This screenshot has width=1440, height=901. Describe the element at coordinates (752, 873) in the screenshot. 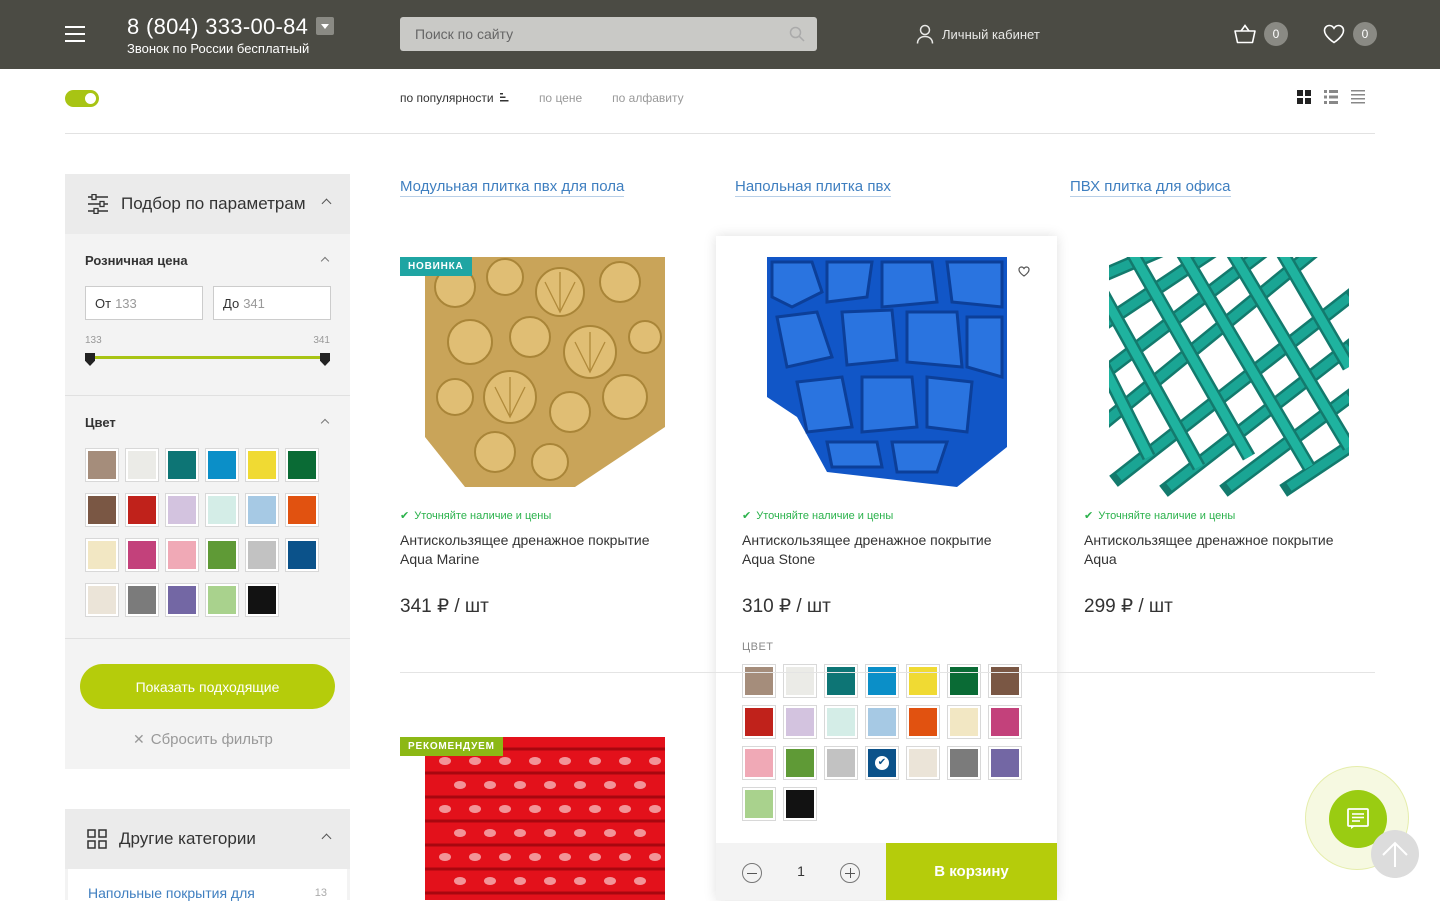

I see `quantity-minus-button` at that location.